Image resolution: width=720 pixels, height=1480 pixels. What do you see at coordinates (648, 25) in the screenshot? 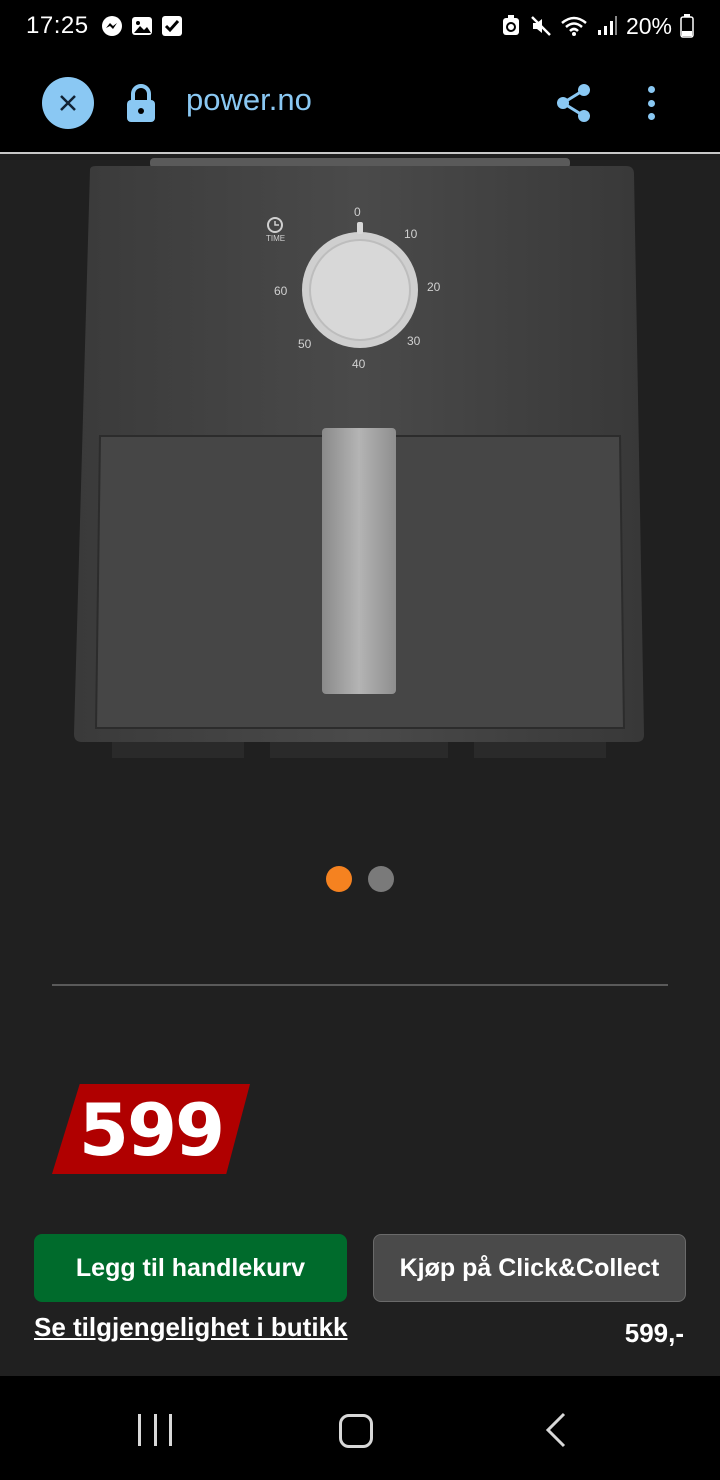
I see `battery-percent: 20%` at bounding box center [648, 25].